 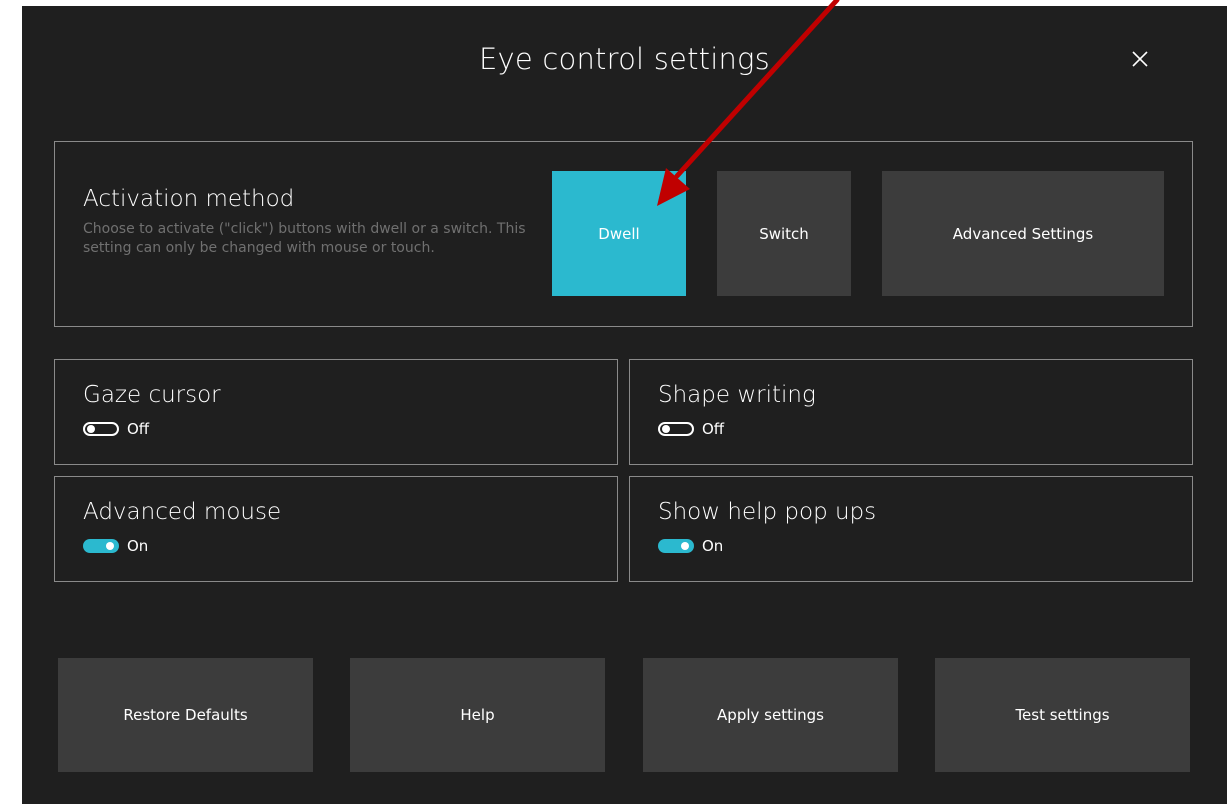 I want to click on restore-defaults-button: Restore Defaults, so click(x=185, y=715).